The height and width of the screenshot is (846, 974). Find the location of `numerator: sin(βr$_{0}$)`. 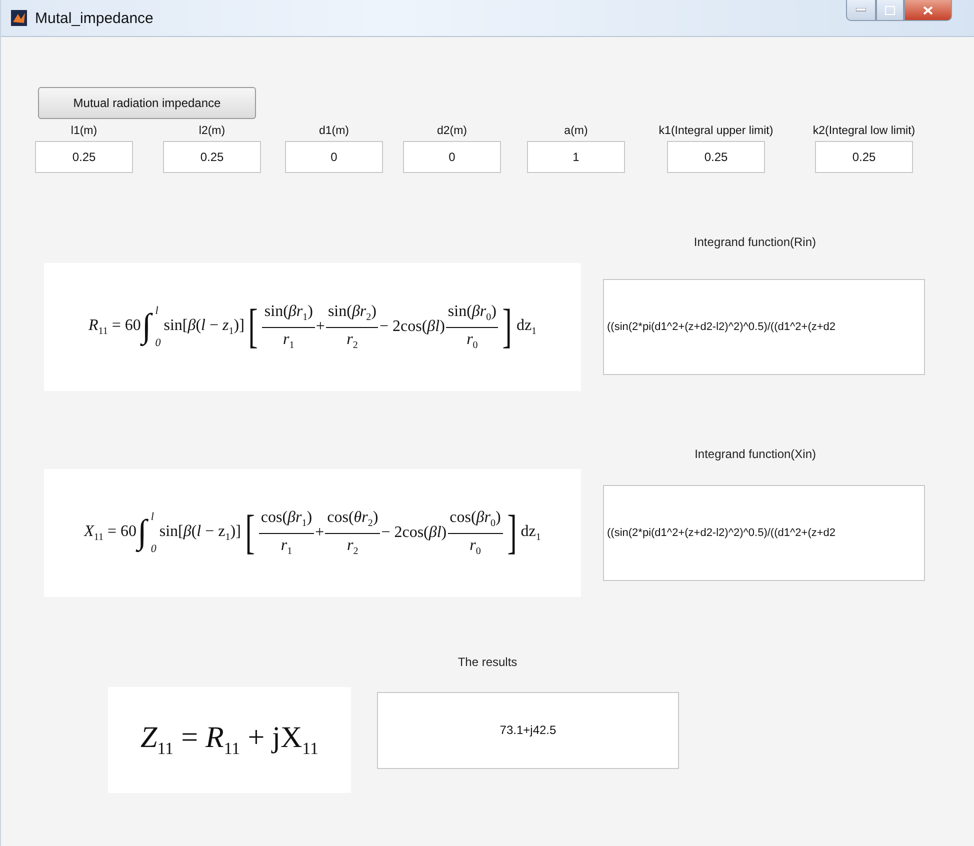

numerator: sin(βr$_{0}$) is located at coordinates (472, 315).